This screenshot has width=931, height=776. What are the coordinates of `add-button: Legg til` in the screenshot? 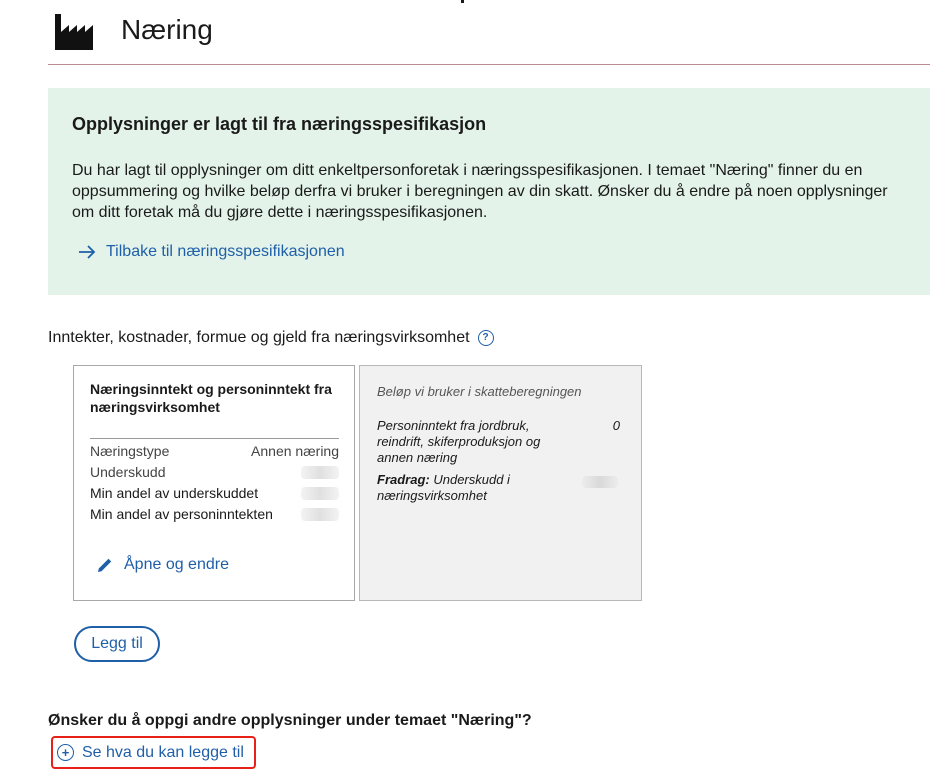 It's located at (117, 644).